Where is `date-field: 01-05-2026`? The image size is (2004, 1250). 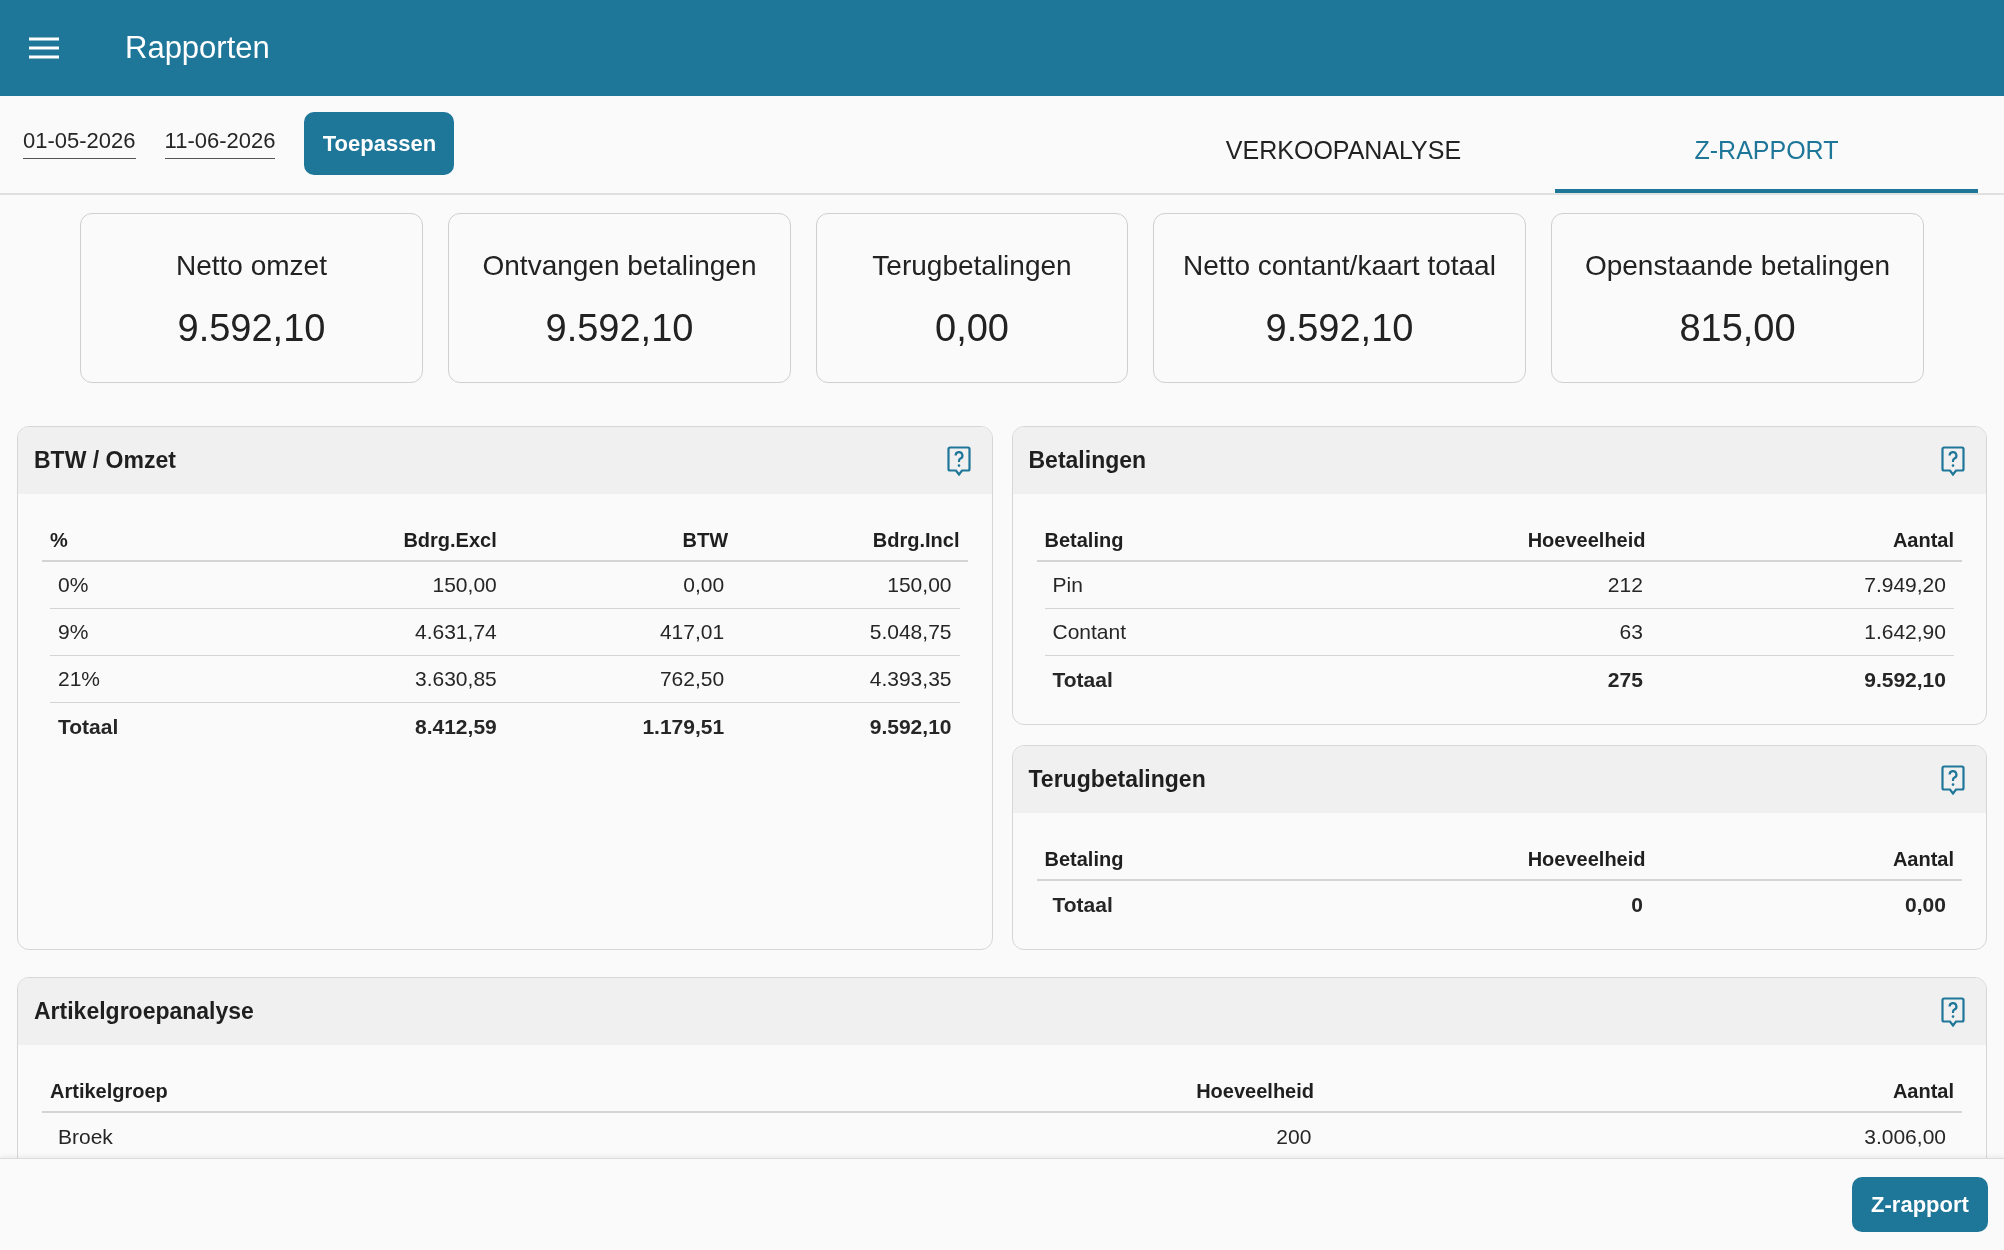
date-field: 01-05-2026 is located at coordinates (79, 143).